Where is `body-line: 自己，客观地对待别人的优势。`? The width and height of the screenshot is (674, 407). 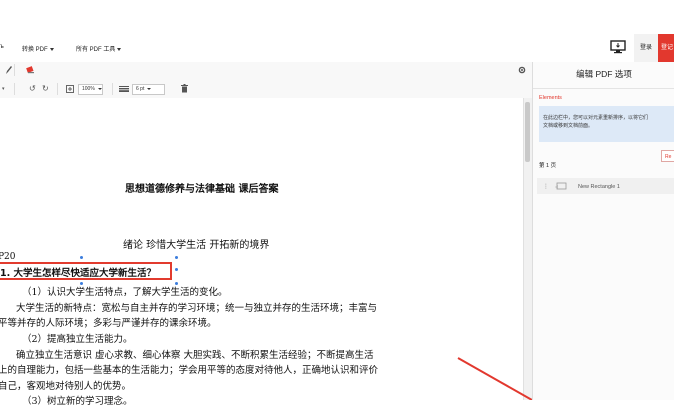 body-line: 自己，客观地对待别人的优势。 is located at coordinates (66, 386).